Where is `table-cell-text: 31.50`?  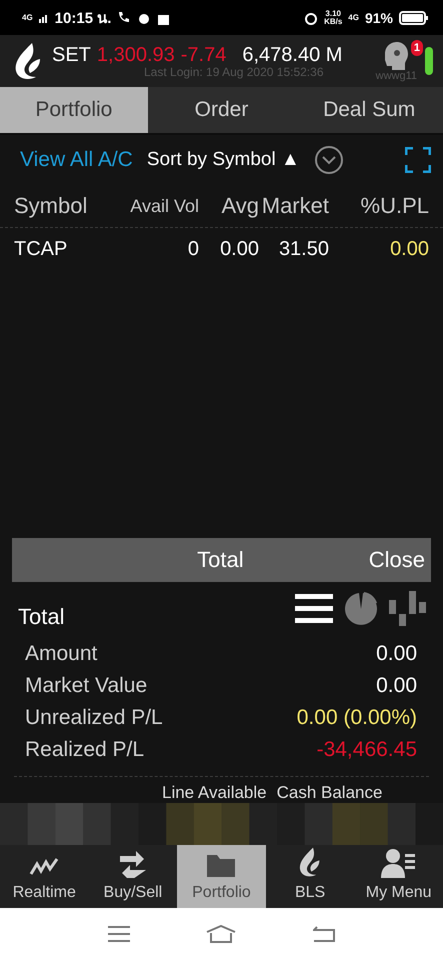
table-cell-text: 31.50 is located at coordinates (303, 249).